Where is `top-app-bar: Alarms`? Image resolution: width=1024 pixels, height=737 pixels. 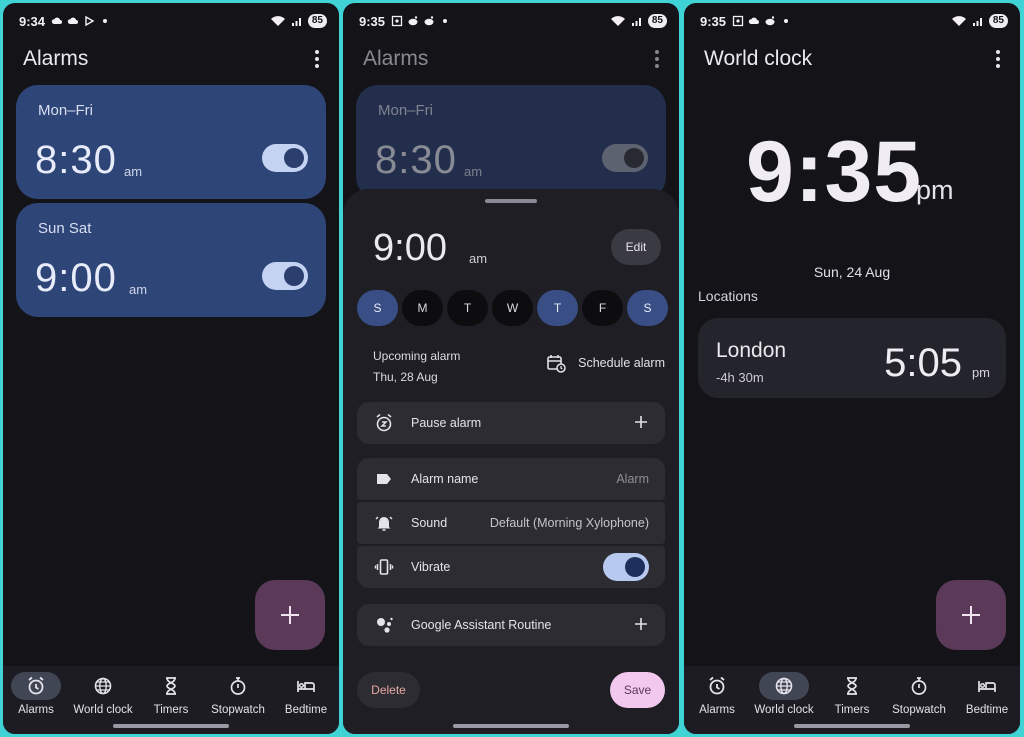 top-app-bar: Alarms is located at coordinates (514, 59).